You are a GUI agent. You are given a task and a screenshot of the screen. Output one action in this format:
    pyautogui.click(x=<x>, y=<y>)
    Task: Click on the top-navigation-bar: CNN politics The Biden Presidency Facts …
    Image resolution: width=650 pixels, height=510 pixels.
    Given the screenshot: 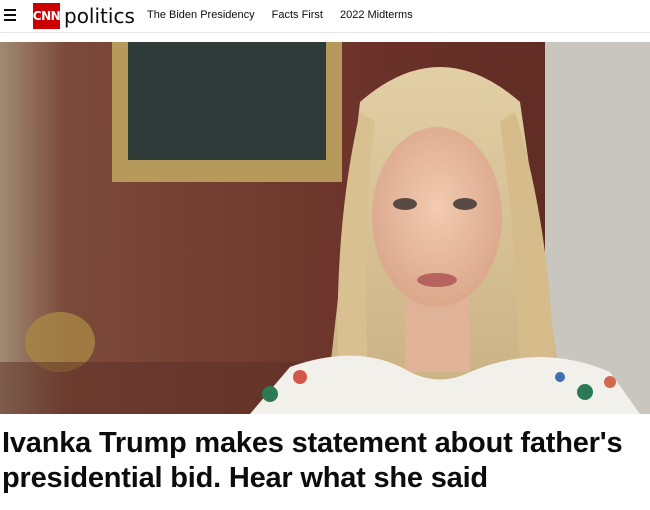 What is the action you would take?
    pyautogui.click(x=325, y=16)
    